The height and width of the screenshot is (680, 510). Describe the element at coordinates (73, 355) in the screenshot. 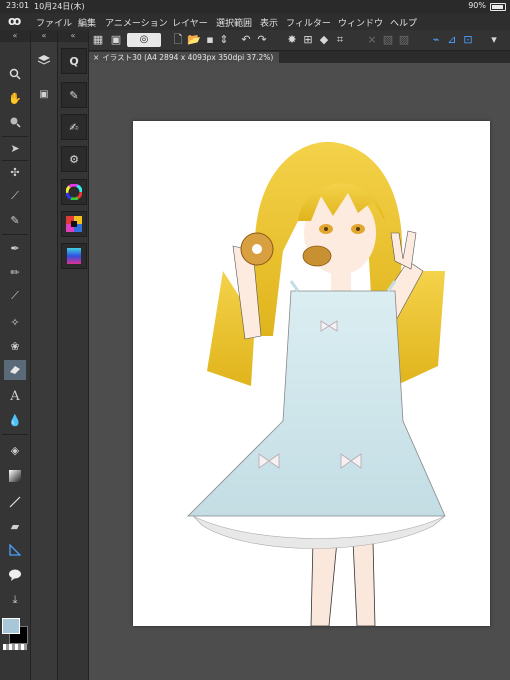

I see `palette-dock: « Q ✎ ✍ ⚙` at that location.